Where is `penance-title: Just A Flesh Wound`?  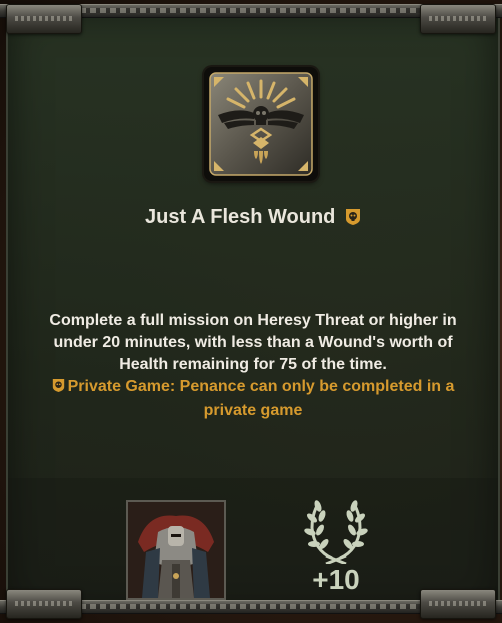 penance-title: Just A Flesh Wound is located at coordinates (240, 217).